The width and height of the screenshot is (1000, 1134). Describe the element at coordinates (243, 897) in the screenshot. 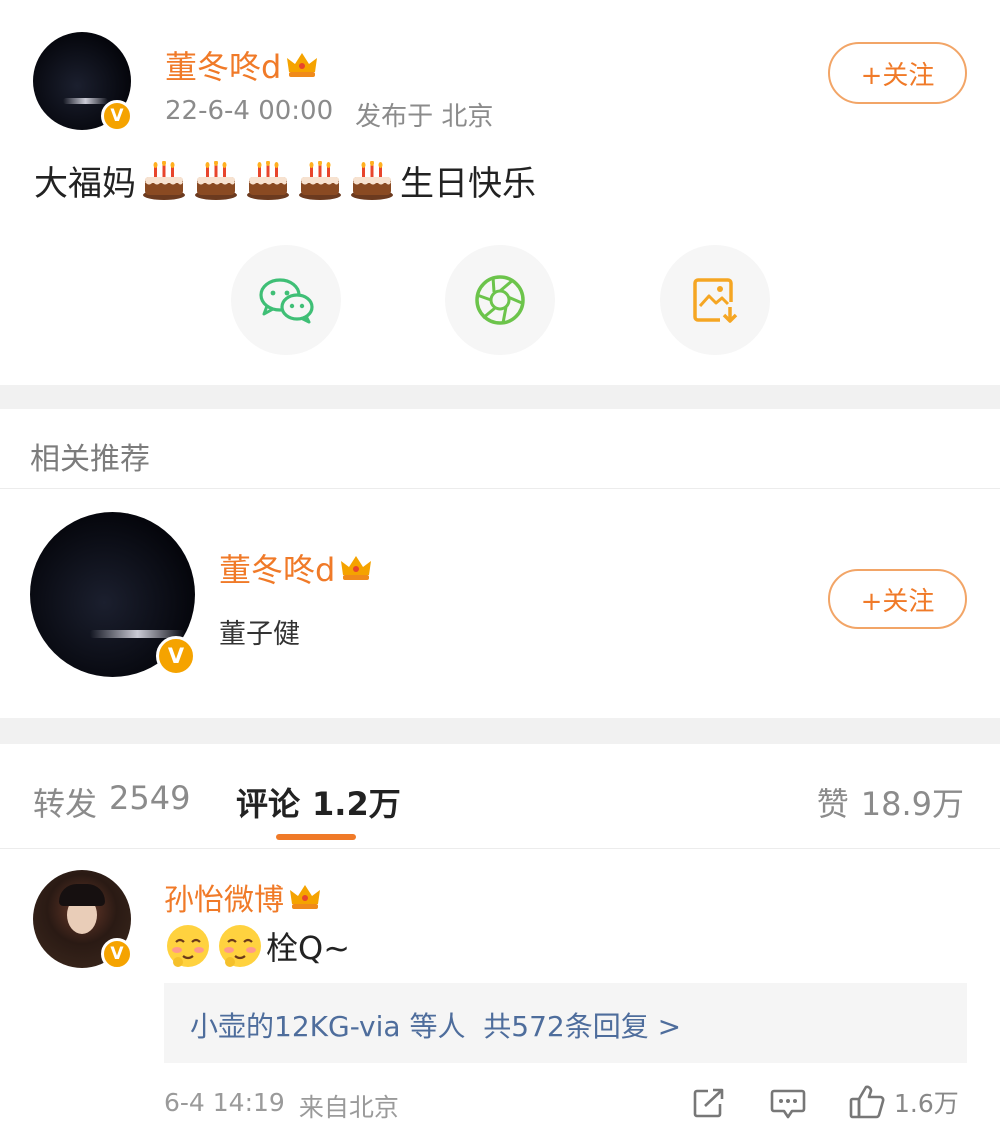

I see `commenter-name: 孙怡微博` at that location.